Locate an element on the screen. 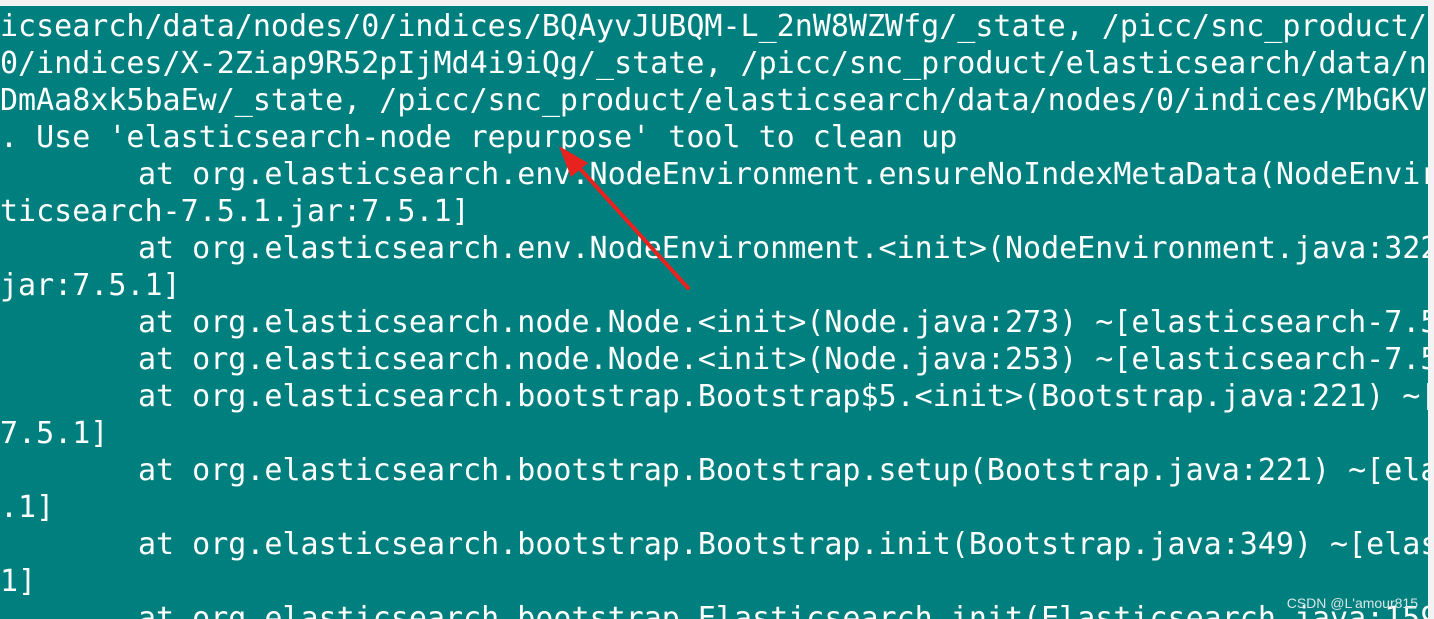  terminal-line-8: jar:7.5.1] is located at coordinates (90, 285).